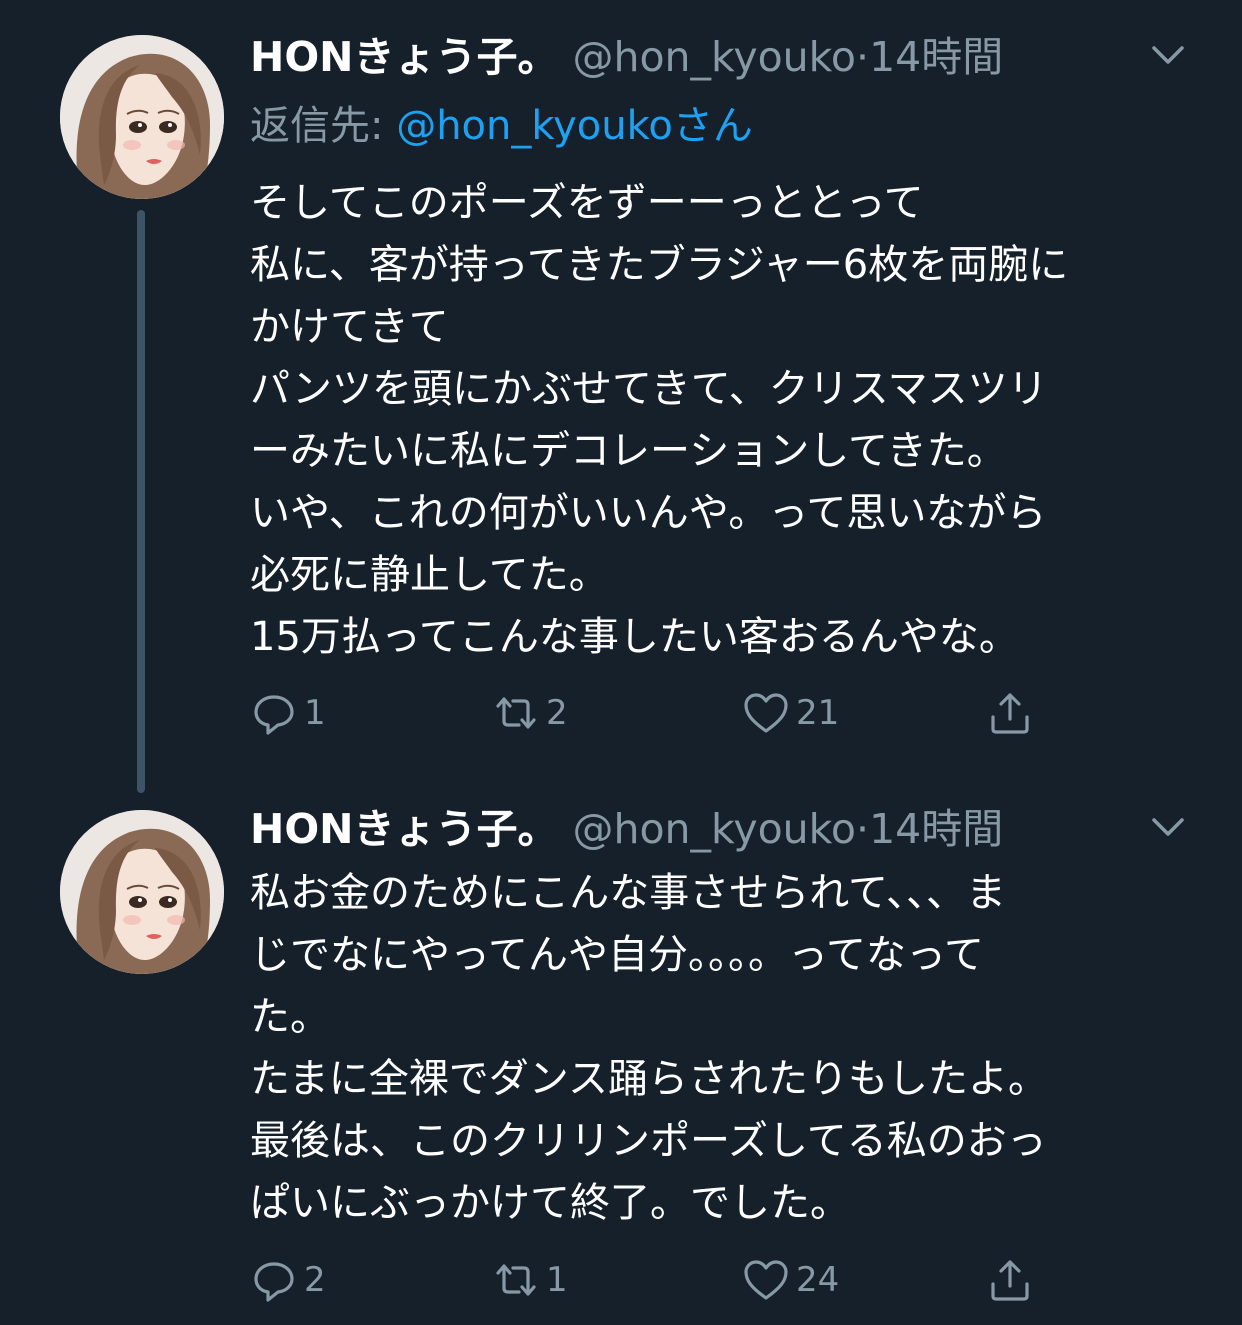 The height and width of the screenshot is (1325, 1242). Describe the element at coordinates (650, 713) in the screenshot. I see `tweet-actions: 1 2 21` at that location.